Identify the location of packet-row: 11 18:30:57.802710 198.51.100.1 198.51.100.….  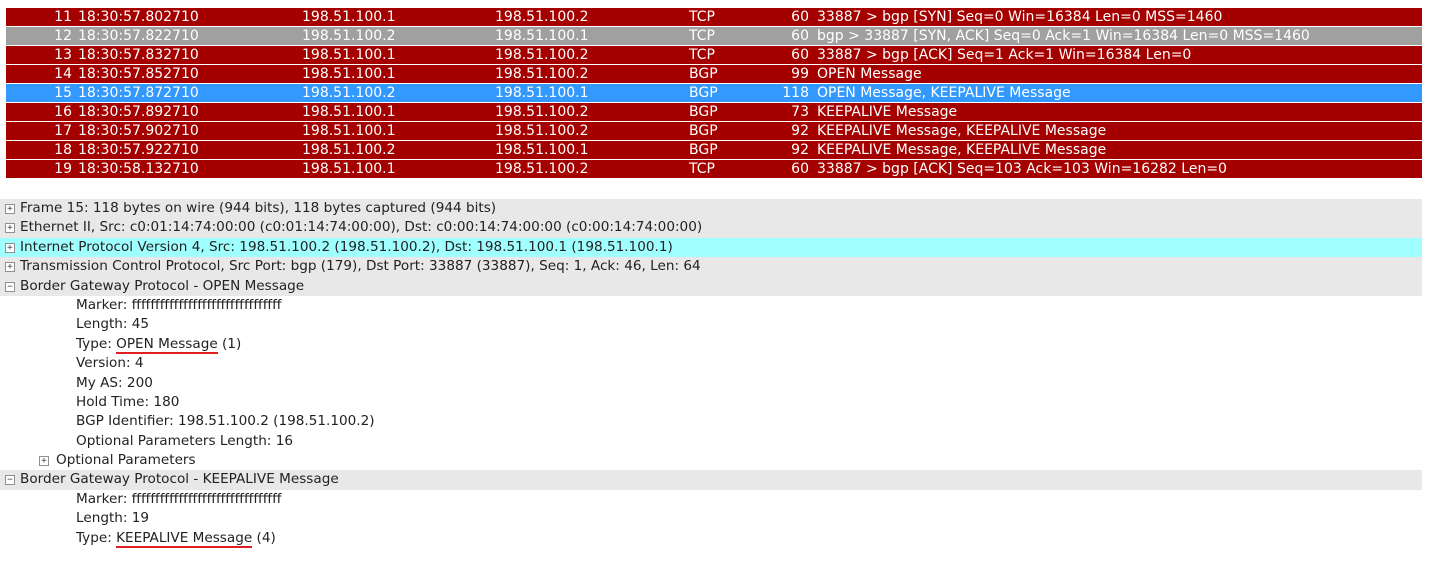
(714, 17).